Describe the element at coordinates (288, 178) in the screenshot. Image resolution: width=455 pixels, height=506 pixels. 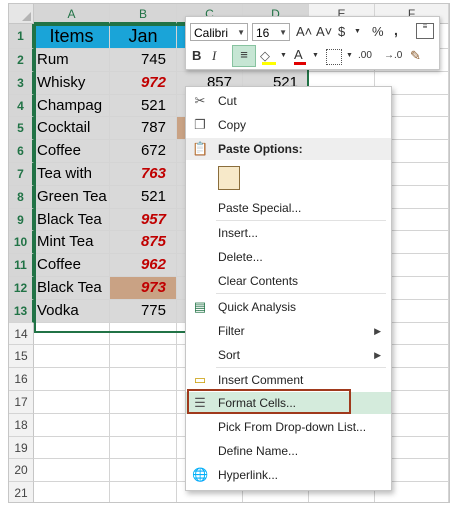
I see `paste-option-keep` at that location.